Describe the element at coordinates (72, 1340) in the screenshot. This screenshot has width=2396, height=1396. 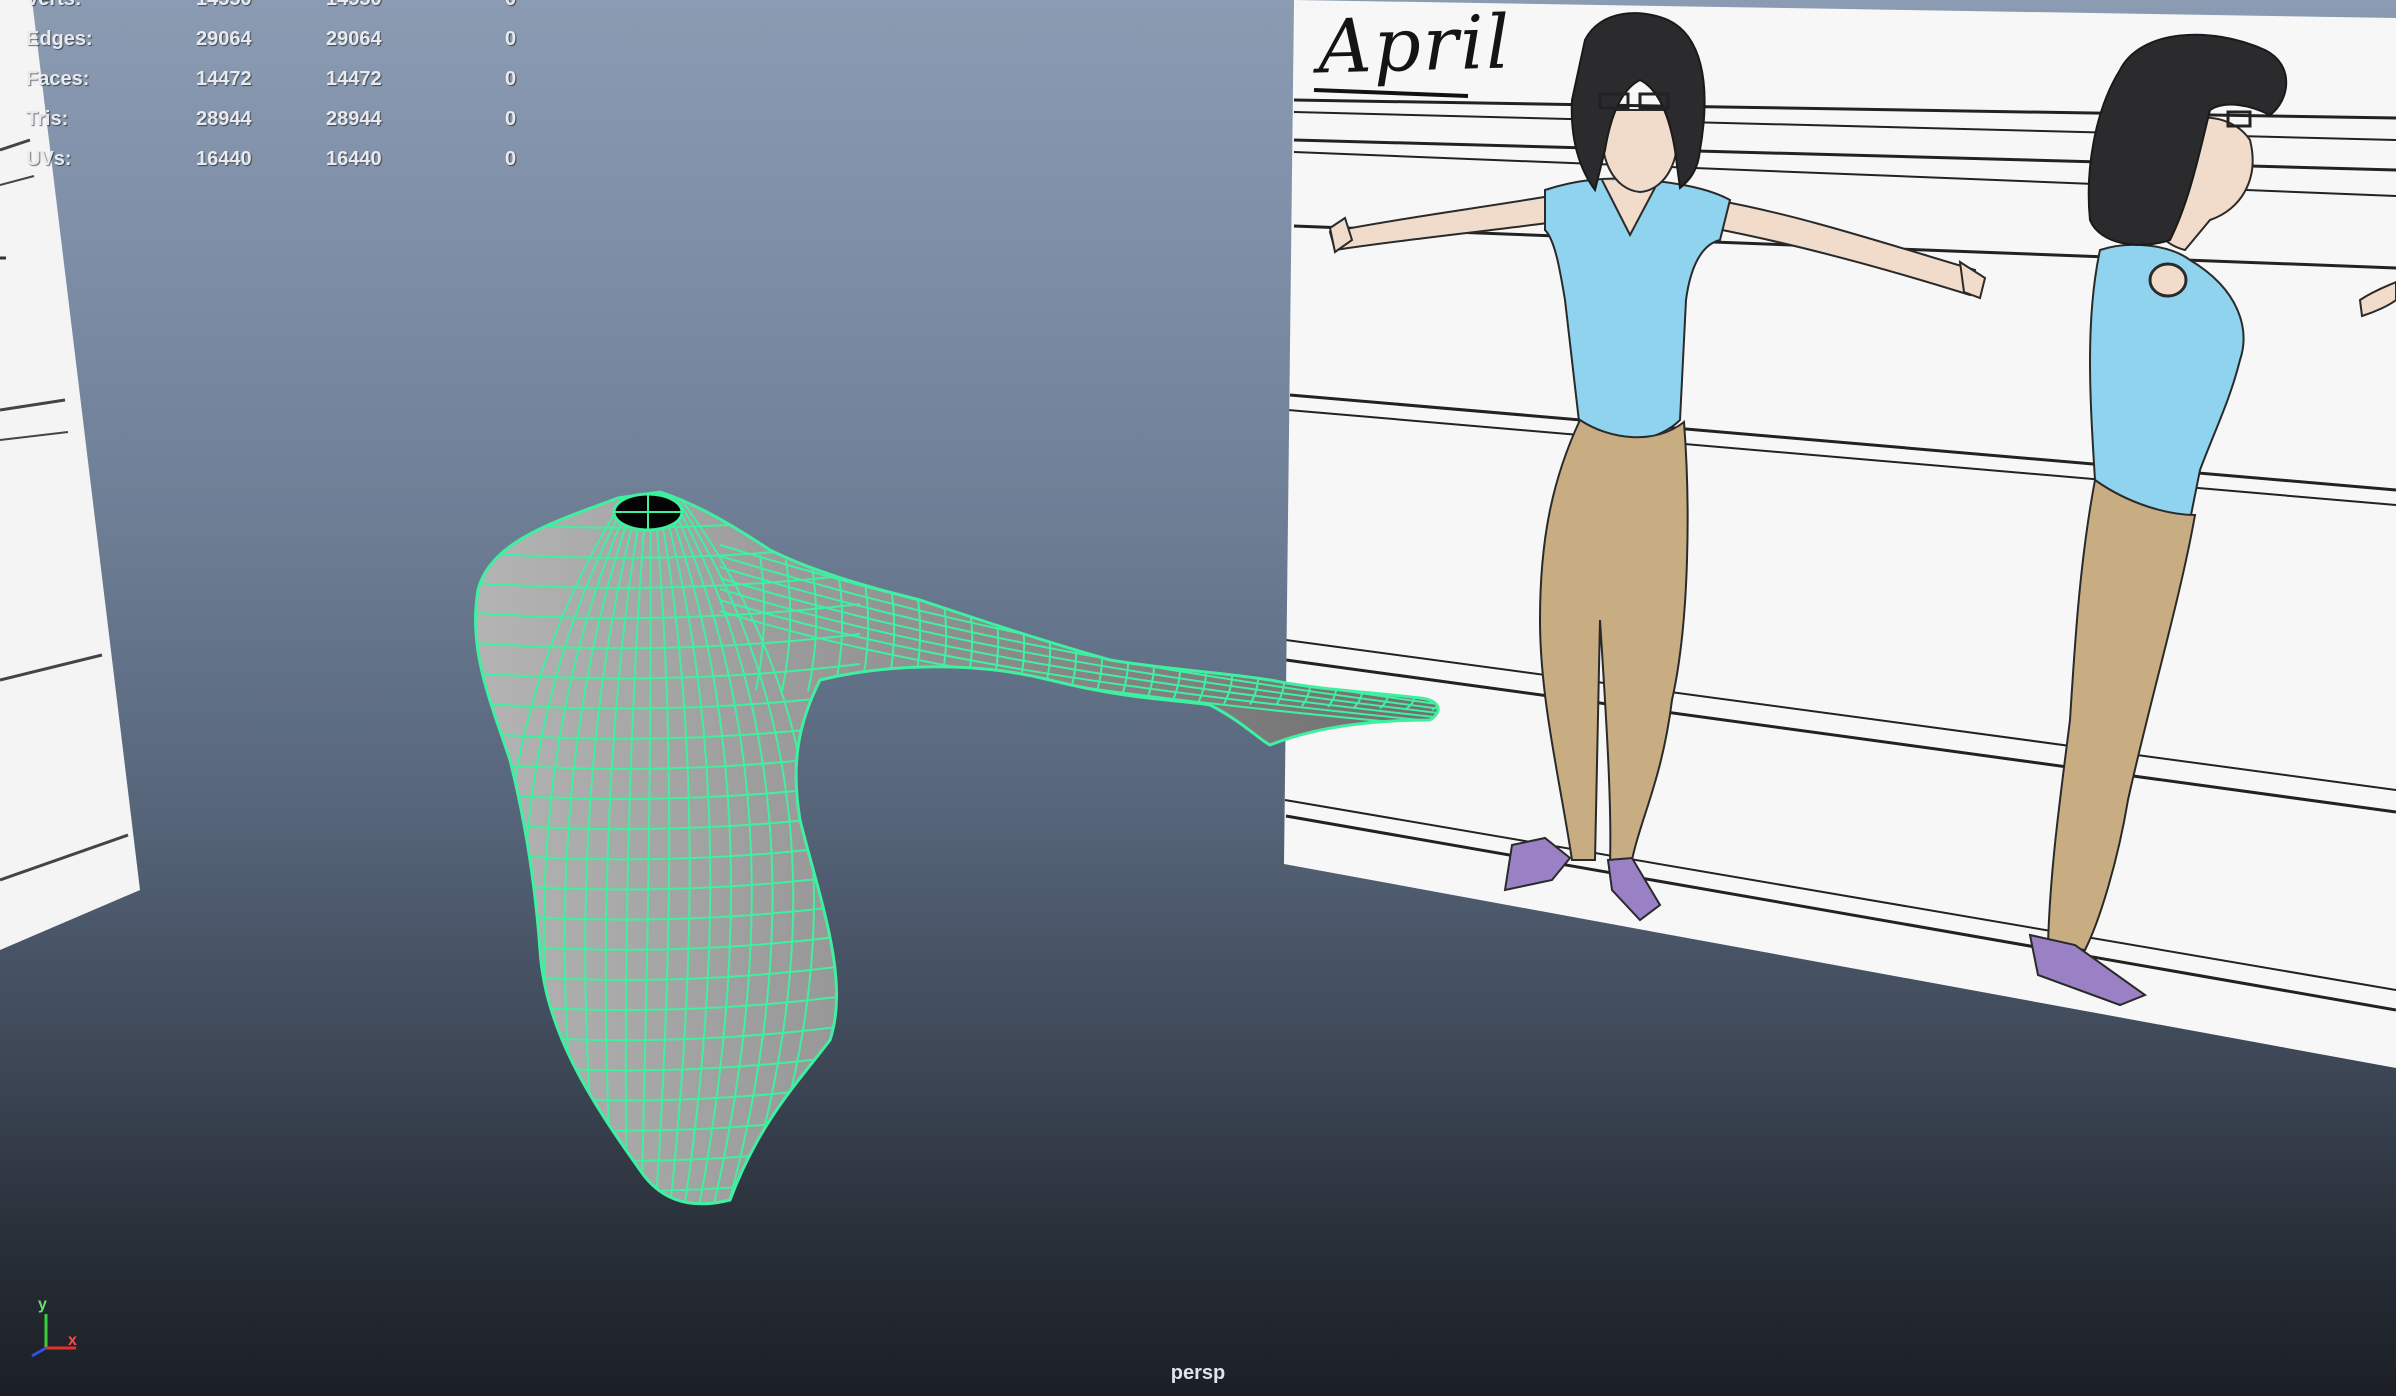
I see `axis-x-label: x` at that location.